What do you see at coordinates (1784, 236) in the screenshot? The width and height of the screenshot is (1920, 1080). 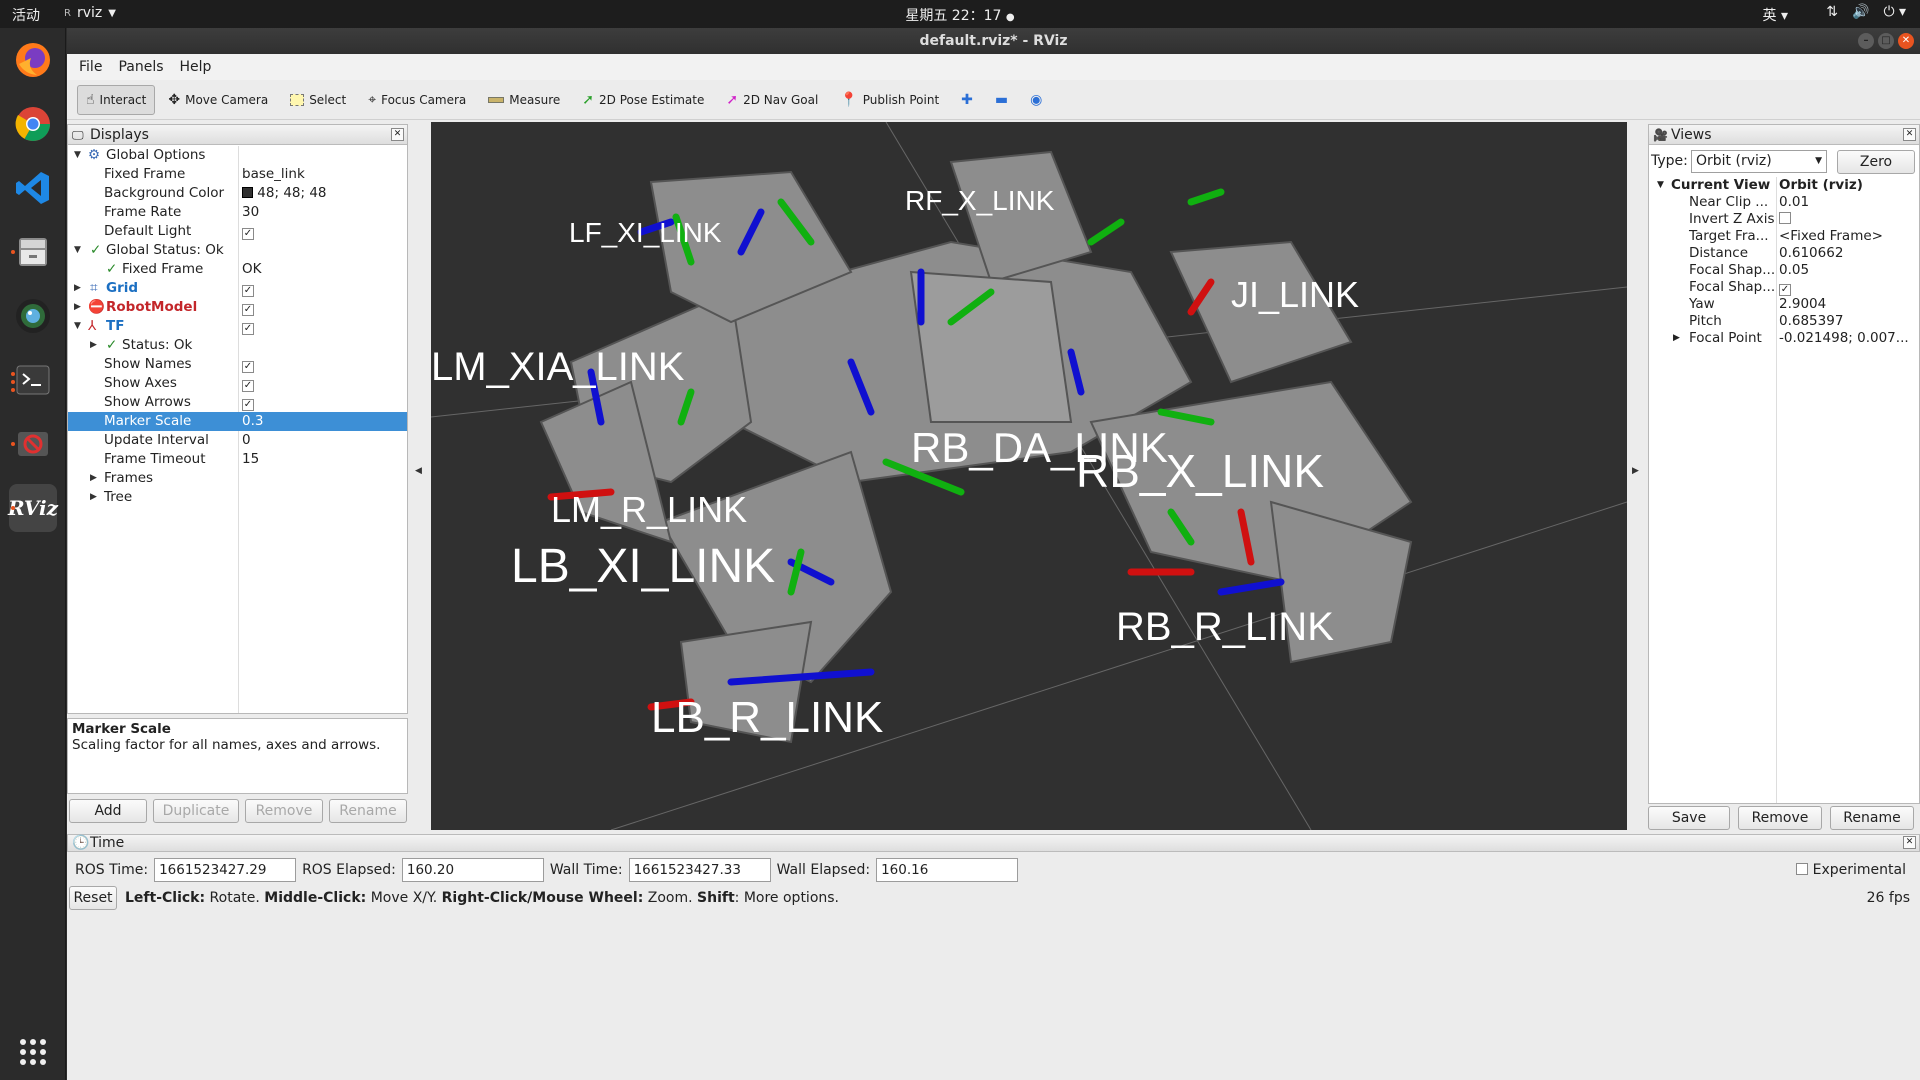 I see `target-frame-row: Target Fra... <Fixed Frame>` at bounding box center [1784, 236].